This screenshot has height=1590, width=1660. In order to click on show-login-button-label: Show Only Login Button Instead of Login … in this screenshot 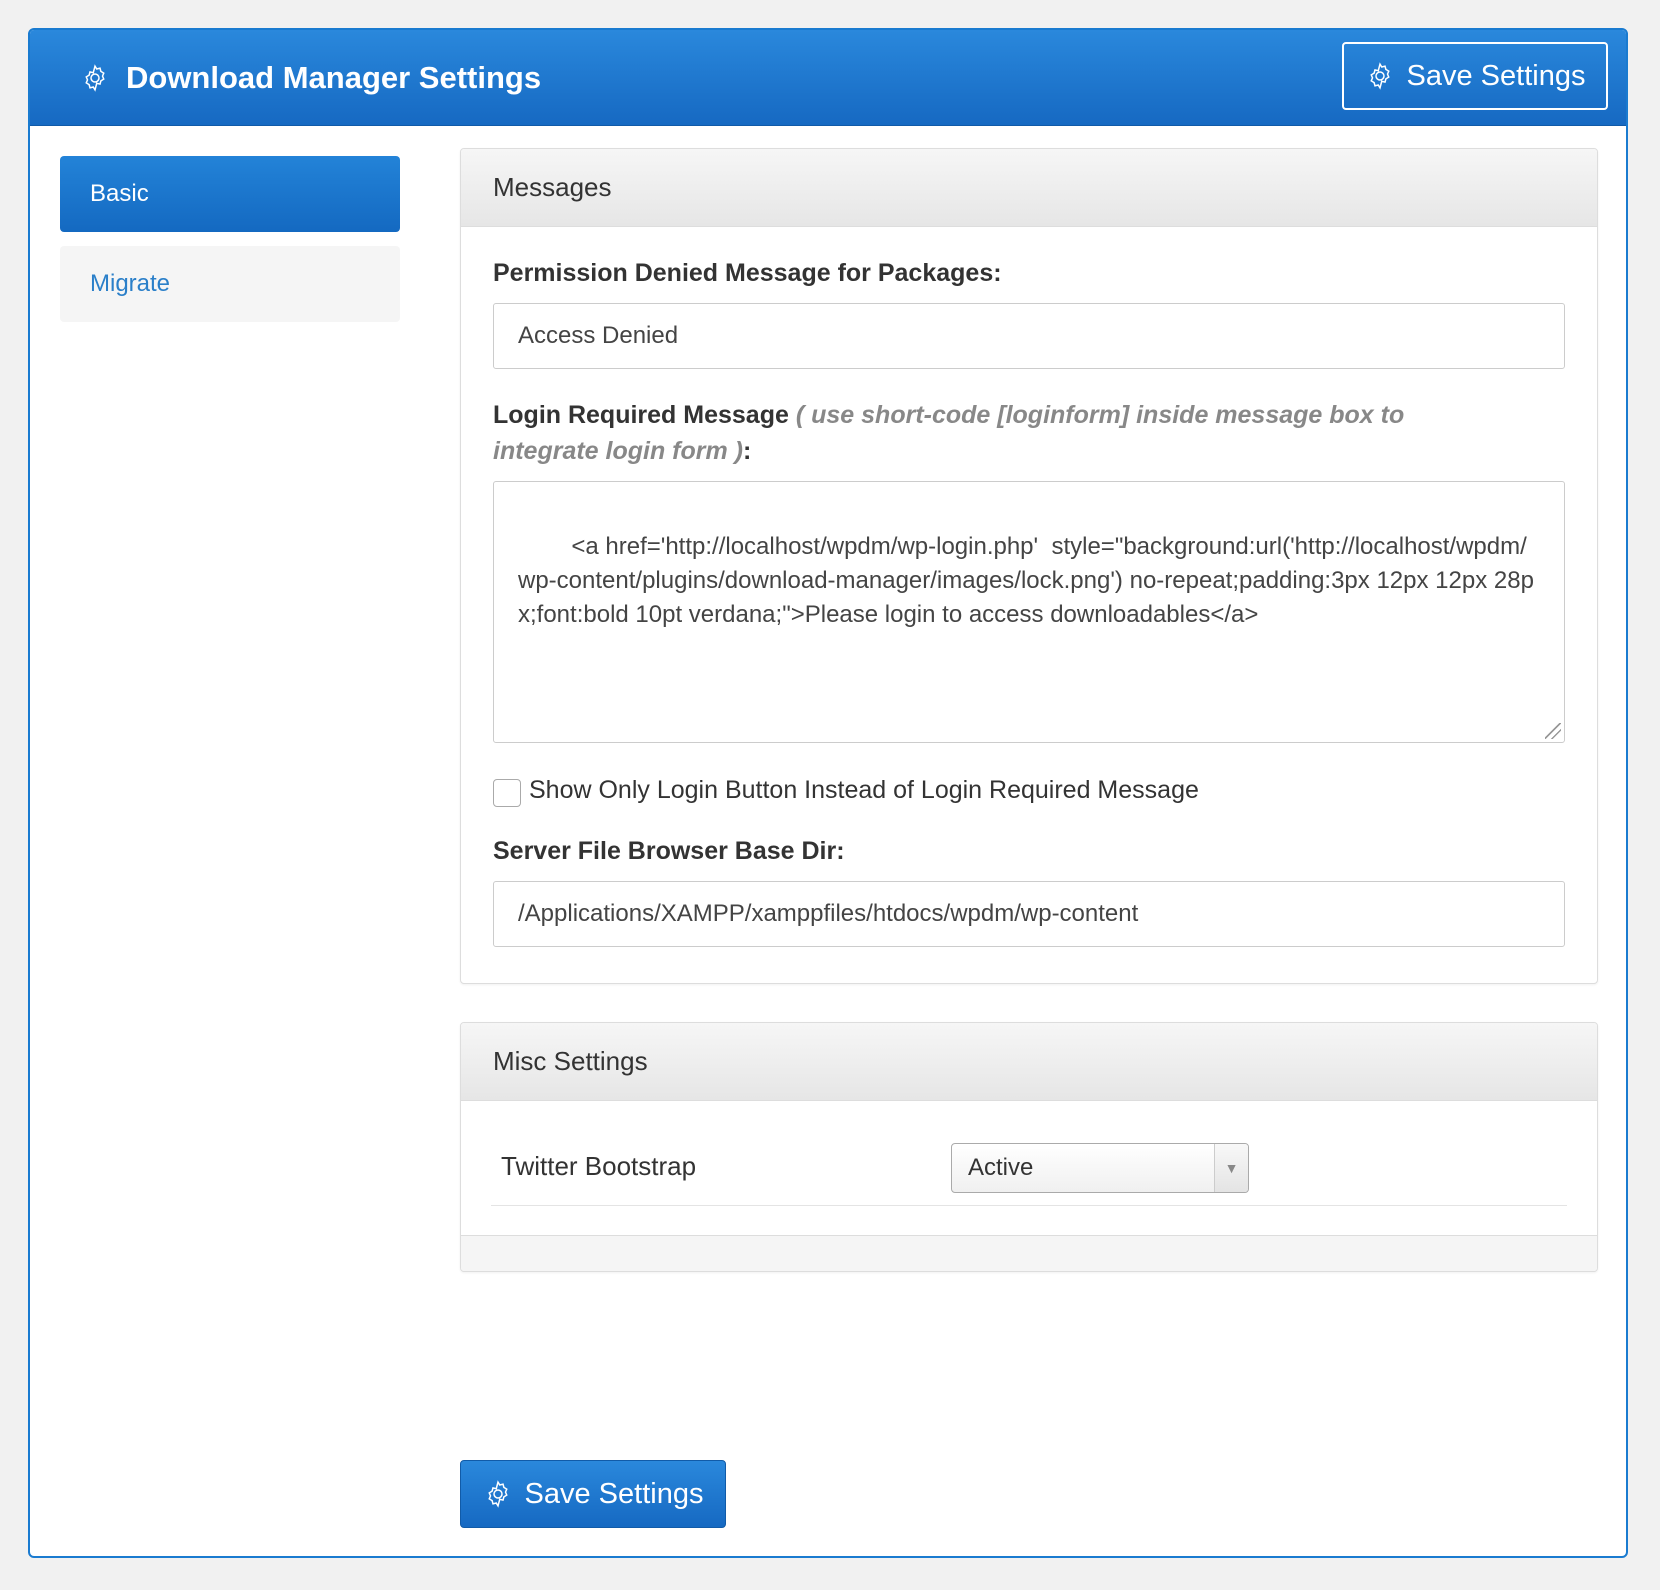, I will do `click(864, 790)`.